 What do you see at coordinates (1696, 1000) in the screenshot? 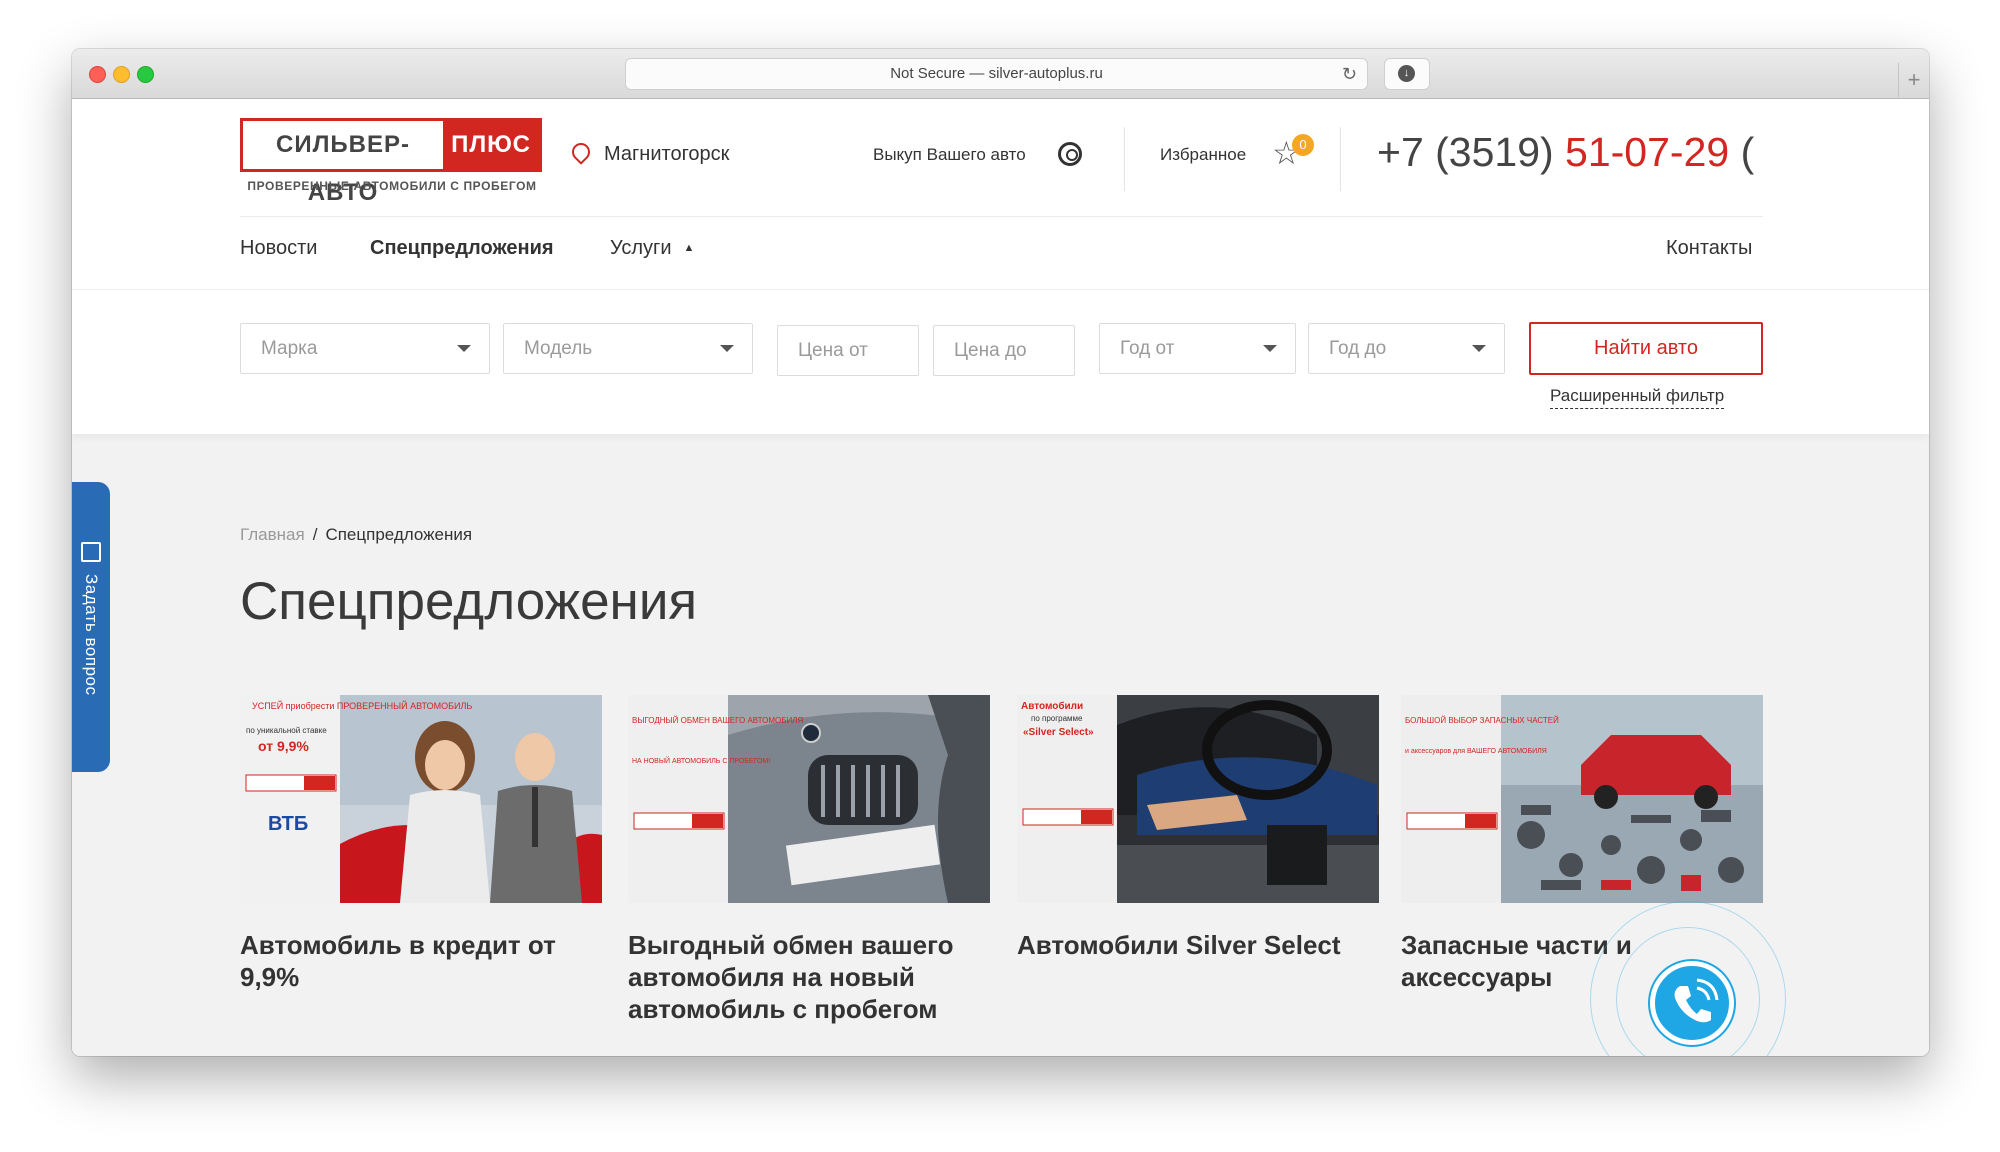
I see `phone-call-icon` at bounding box center [1696, 1000].